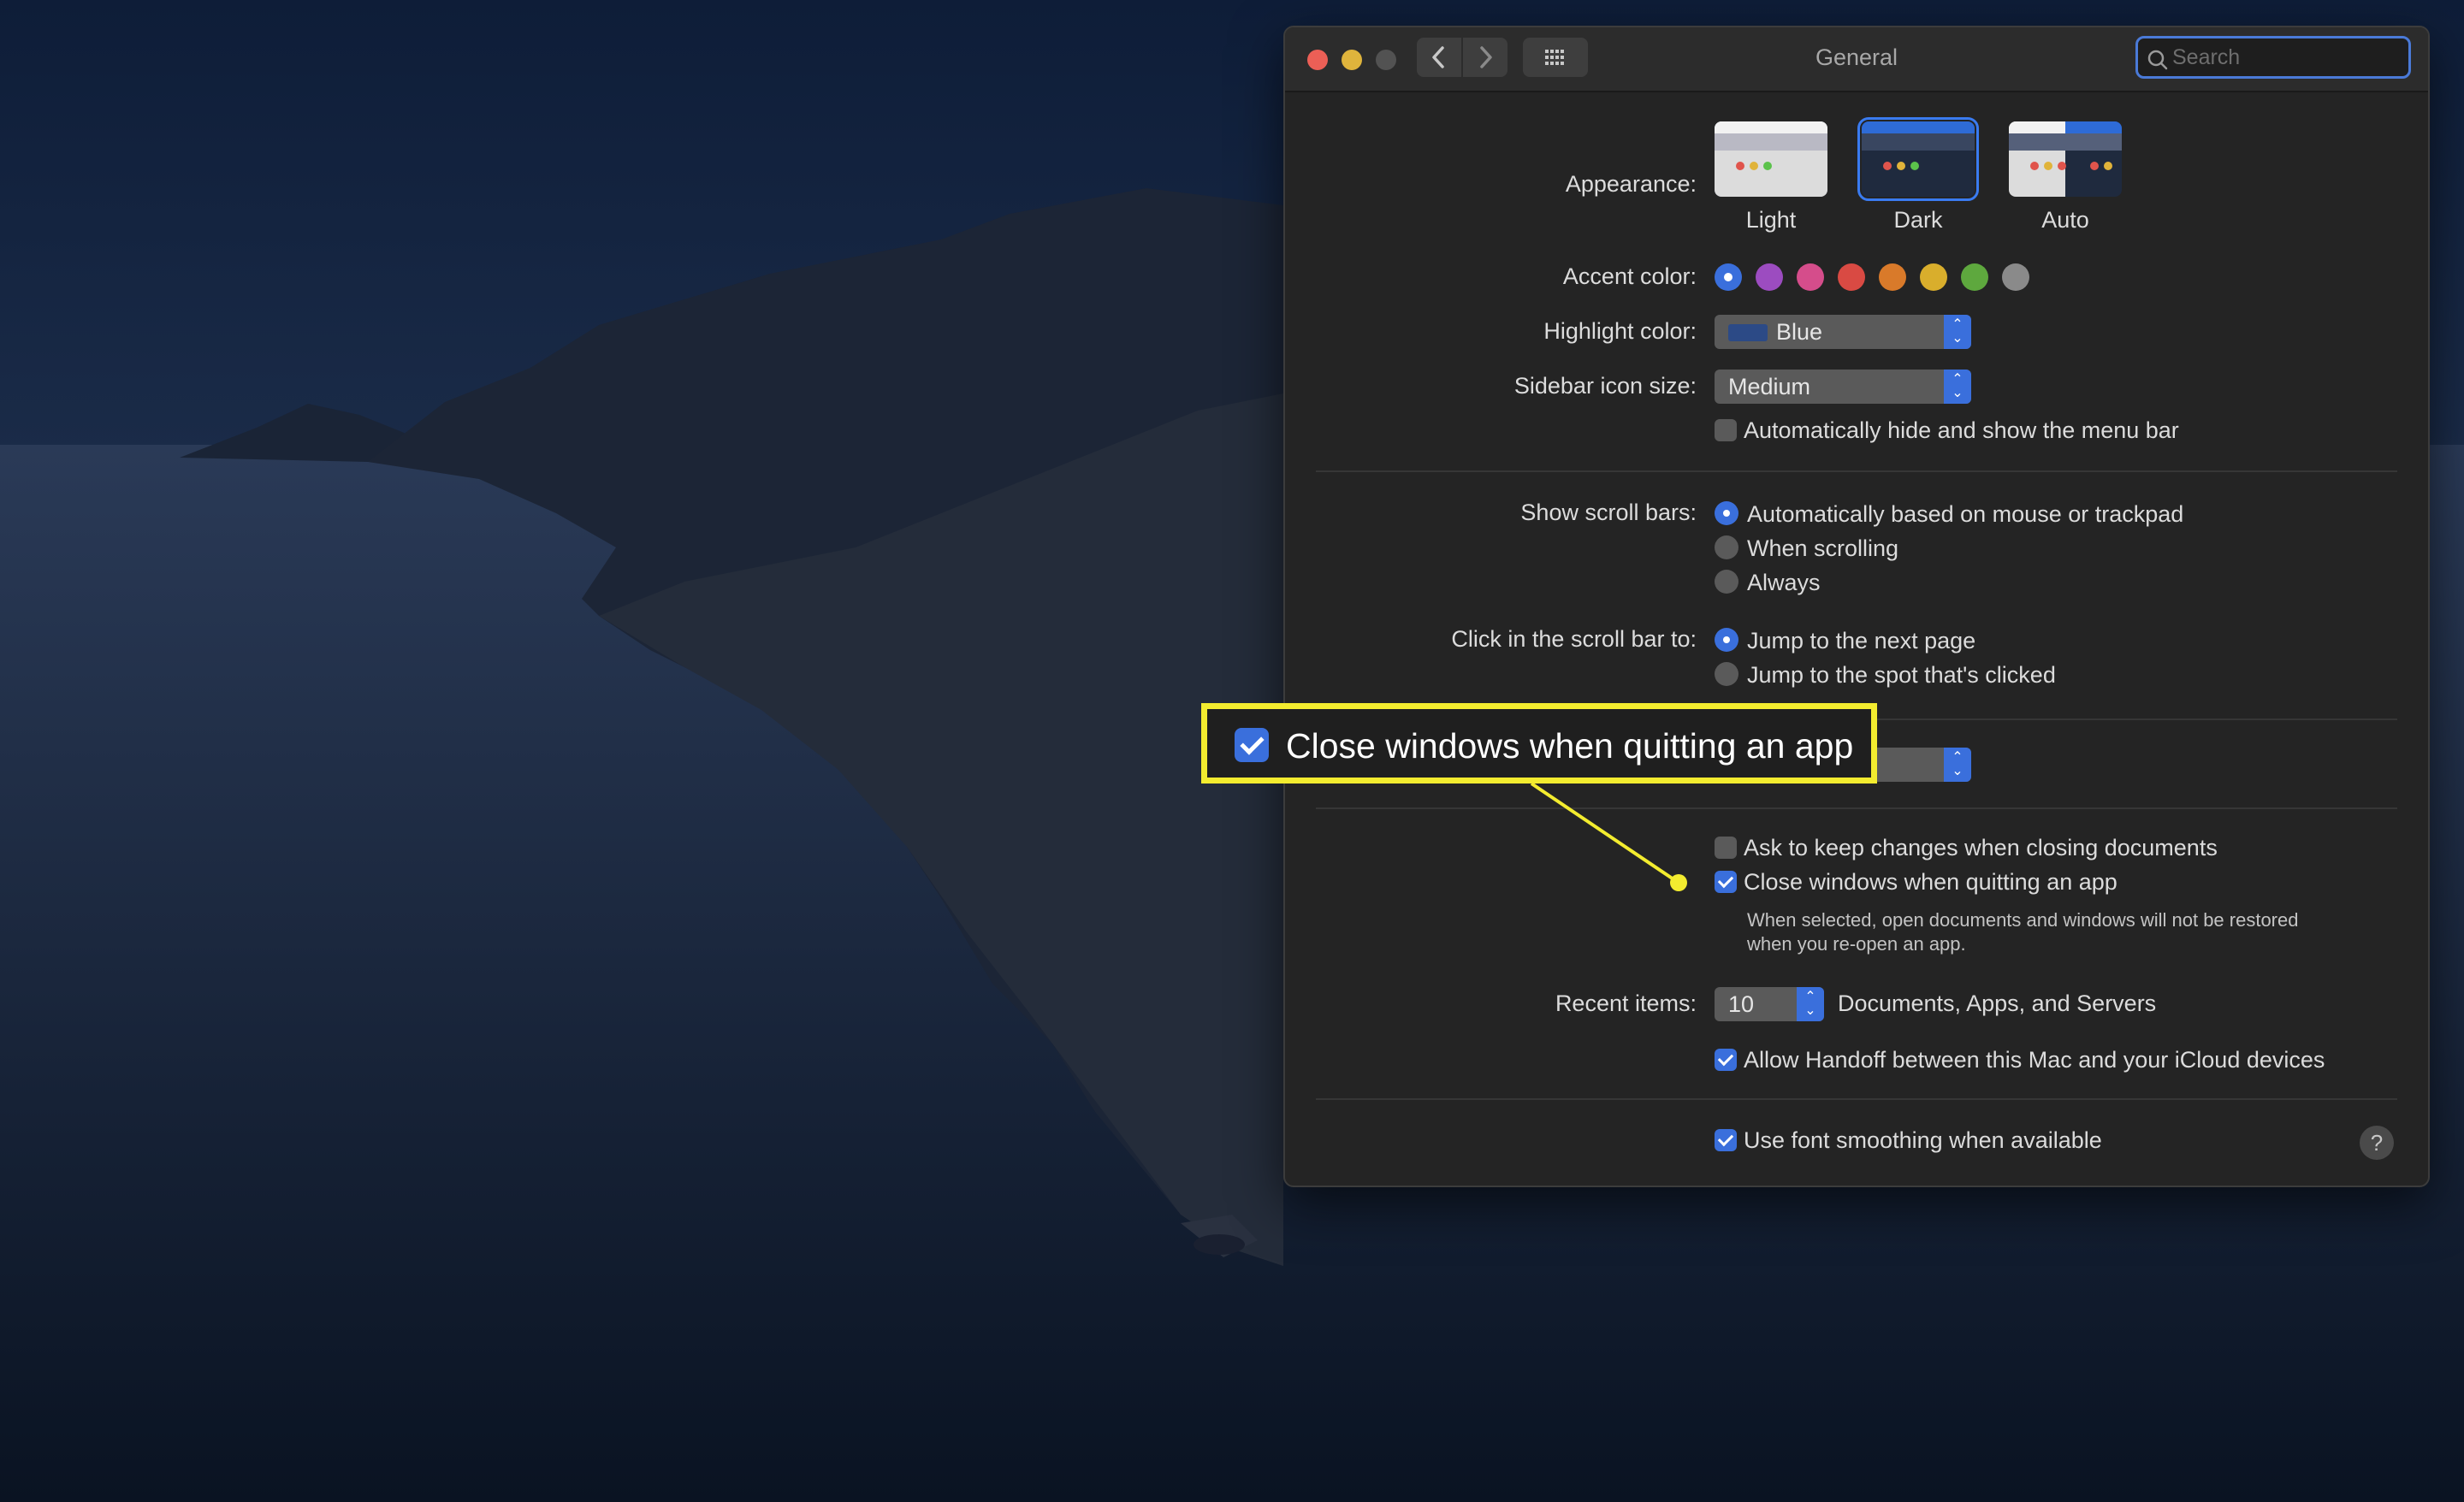  Describe the element at coordinates (1726, 674) in the screenshot. I see `jump-spot-clicked-radio` at that location.